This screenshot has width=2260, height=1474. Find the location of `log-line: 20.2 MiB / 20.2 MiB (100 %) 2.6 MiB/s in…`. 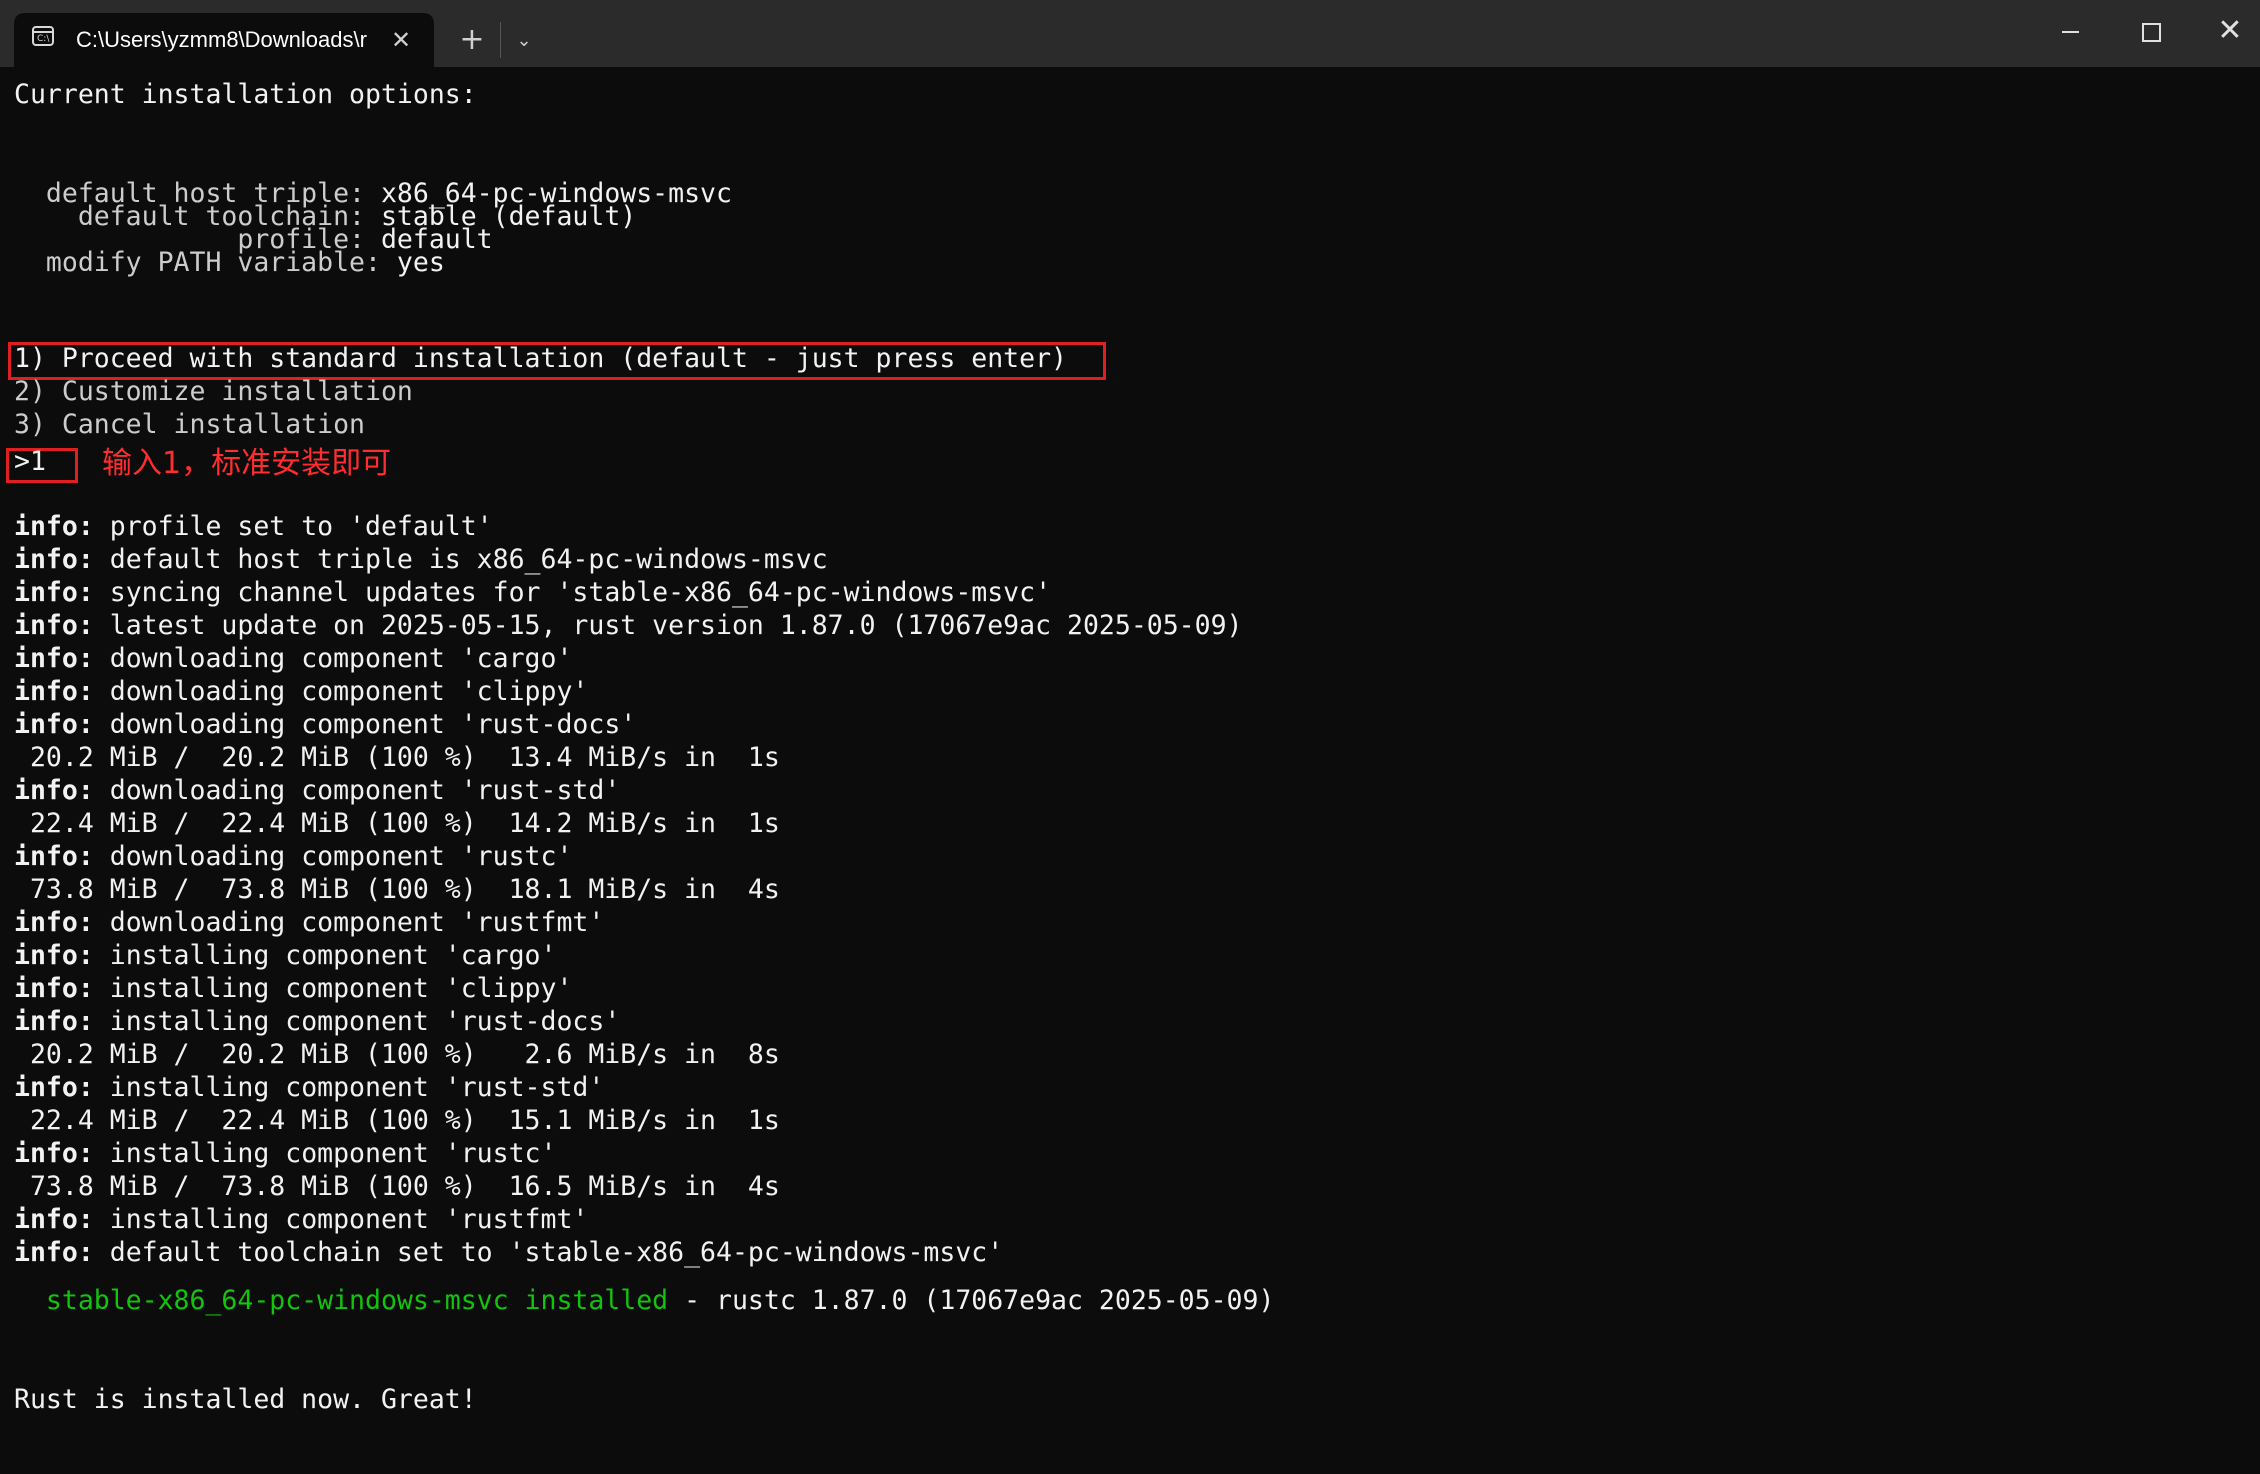

log-line: 20.2 MiB / 20.2 MiB (100 %) 2.6 MiB/s in… is located at coordinates (397, 1054).